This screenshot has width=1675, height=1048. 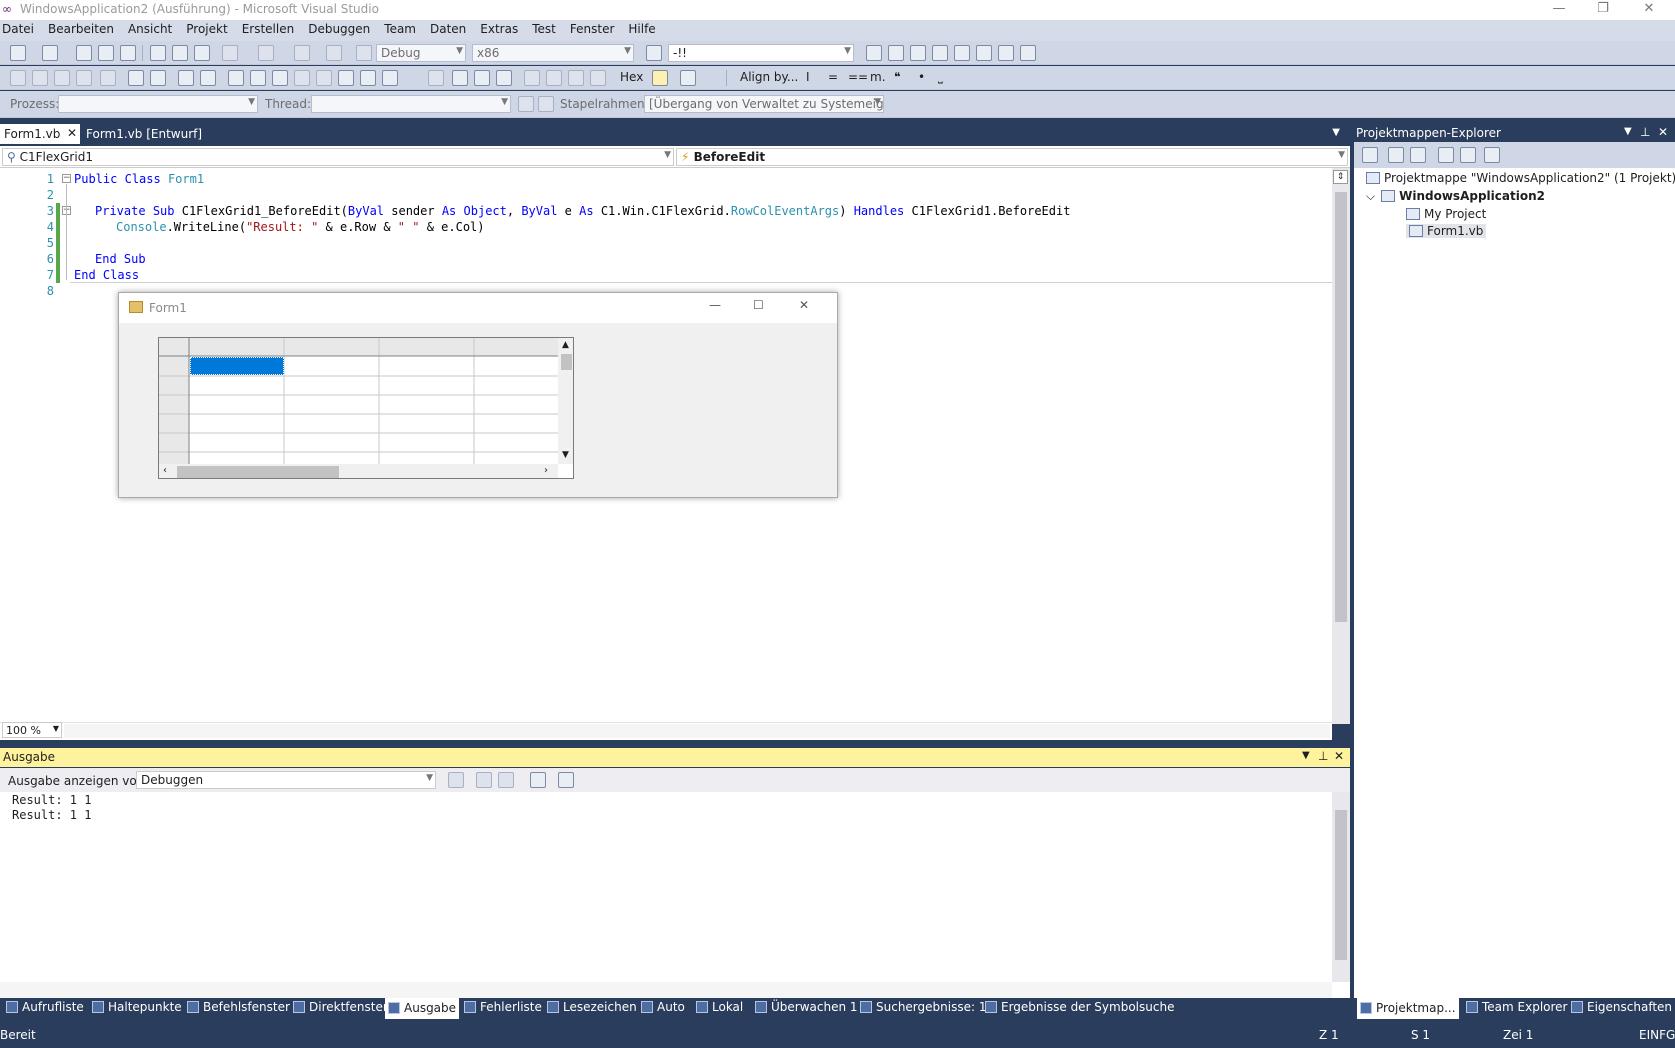 What do you see at coordinates (186, 78) in the screenshot?
I see `comment-icon` at bounding box center [186, 78].